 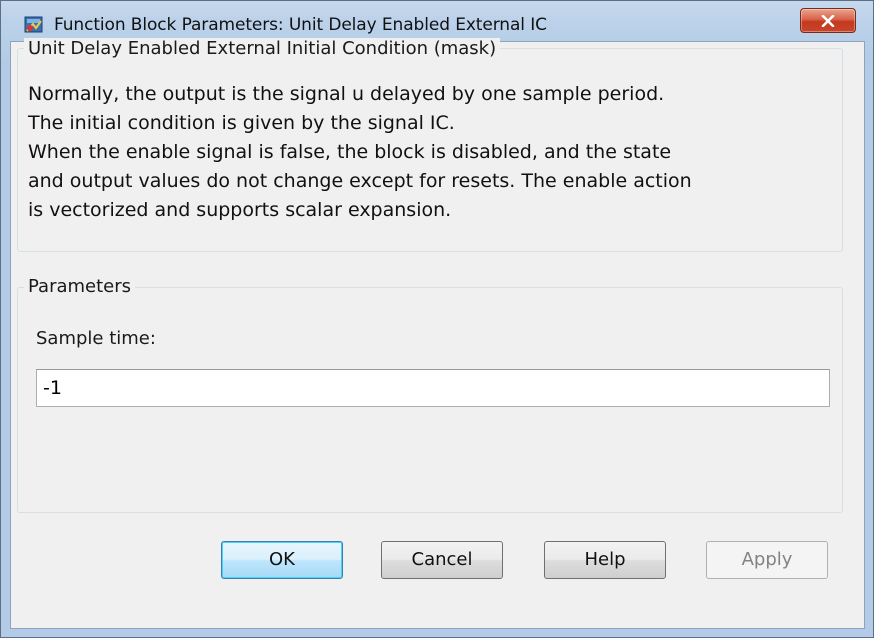 What do you see at coordinates (34, 25) in the screenshot?
I see `simulink-block-icon` at bounding box center [34, 25].